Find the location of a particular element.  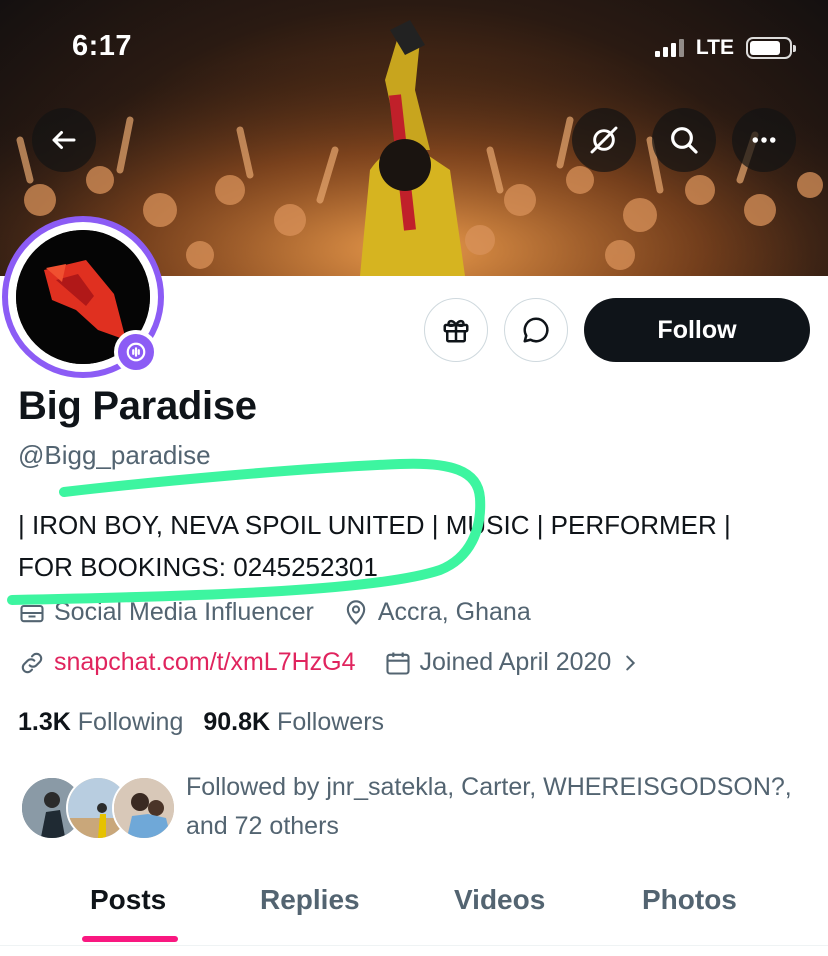

arrow-left-icon is located at coordinates (64, 140).